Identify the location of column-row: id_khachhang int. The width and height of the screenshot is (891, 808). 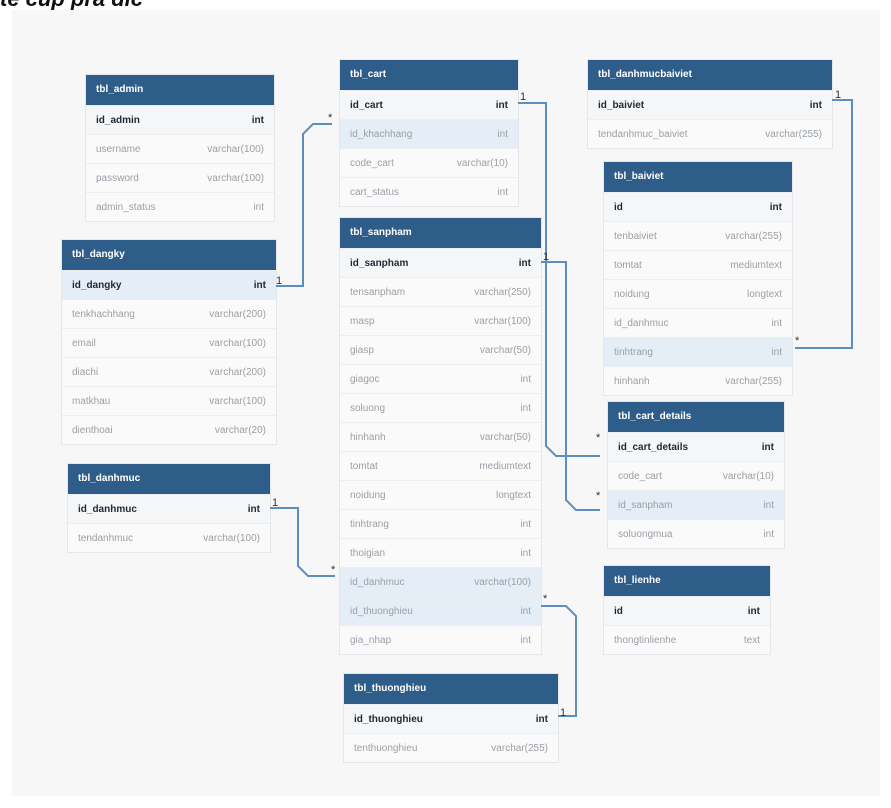
(429, 133).